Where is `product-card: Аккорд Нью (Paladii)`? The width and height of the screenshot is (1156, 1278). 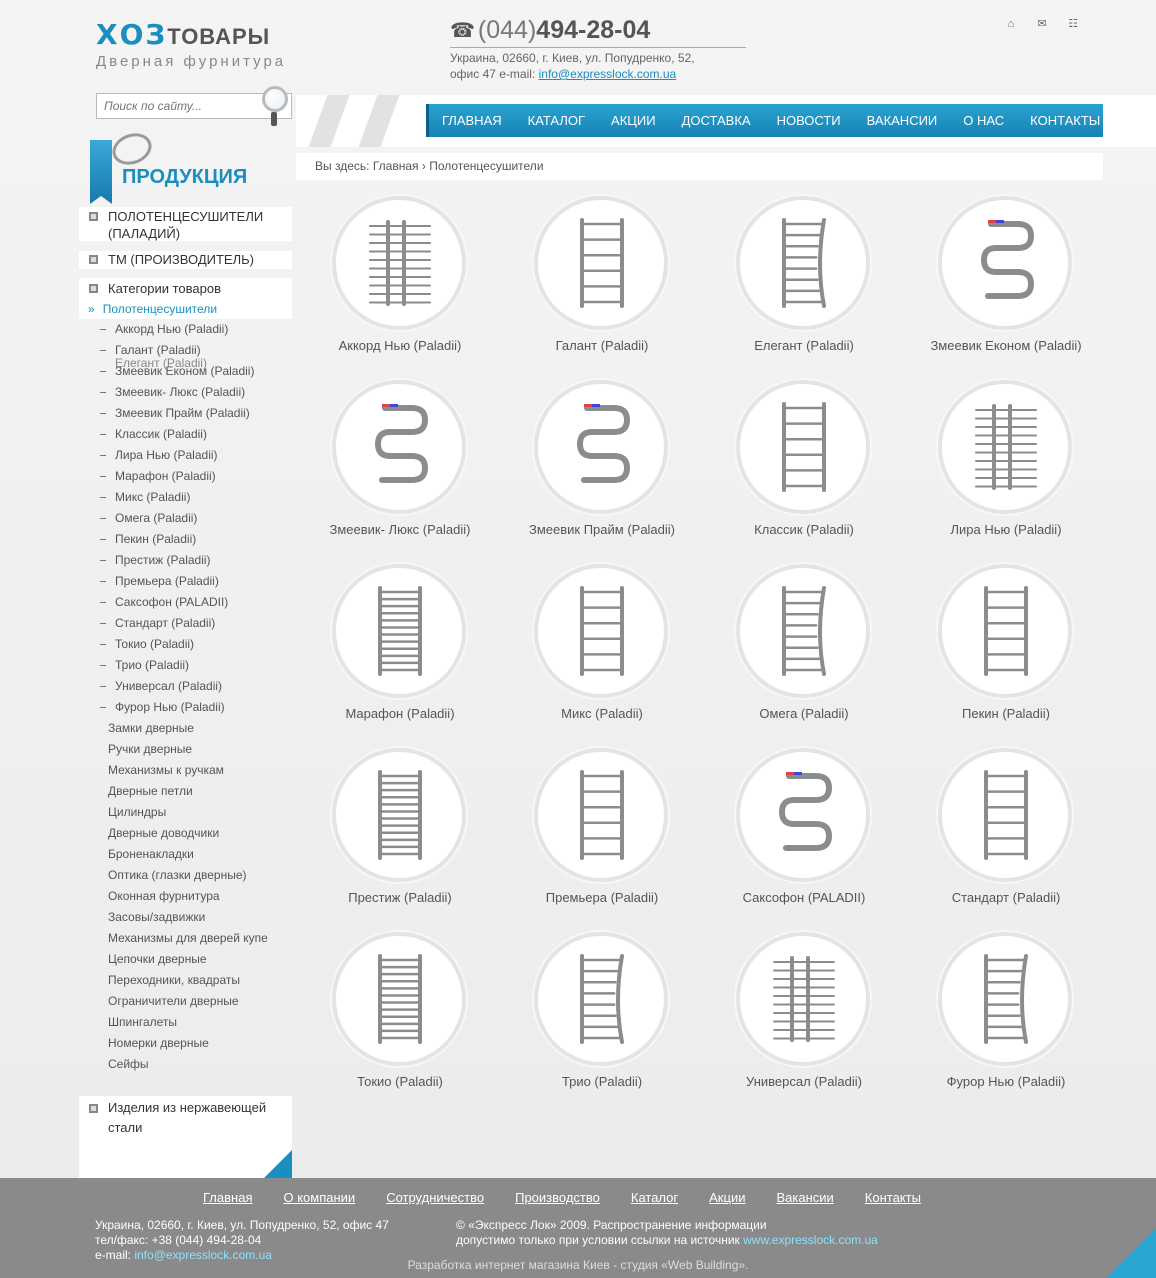 product-card: Аккорд Нью (Paladii) is located at coordinates (401, 282).